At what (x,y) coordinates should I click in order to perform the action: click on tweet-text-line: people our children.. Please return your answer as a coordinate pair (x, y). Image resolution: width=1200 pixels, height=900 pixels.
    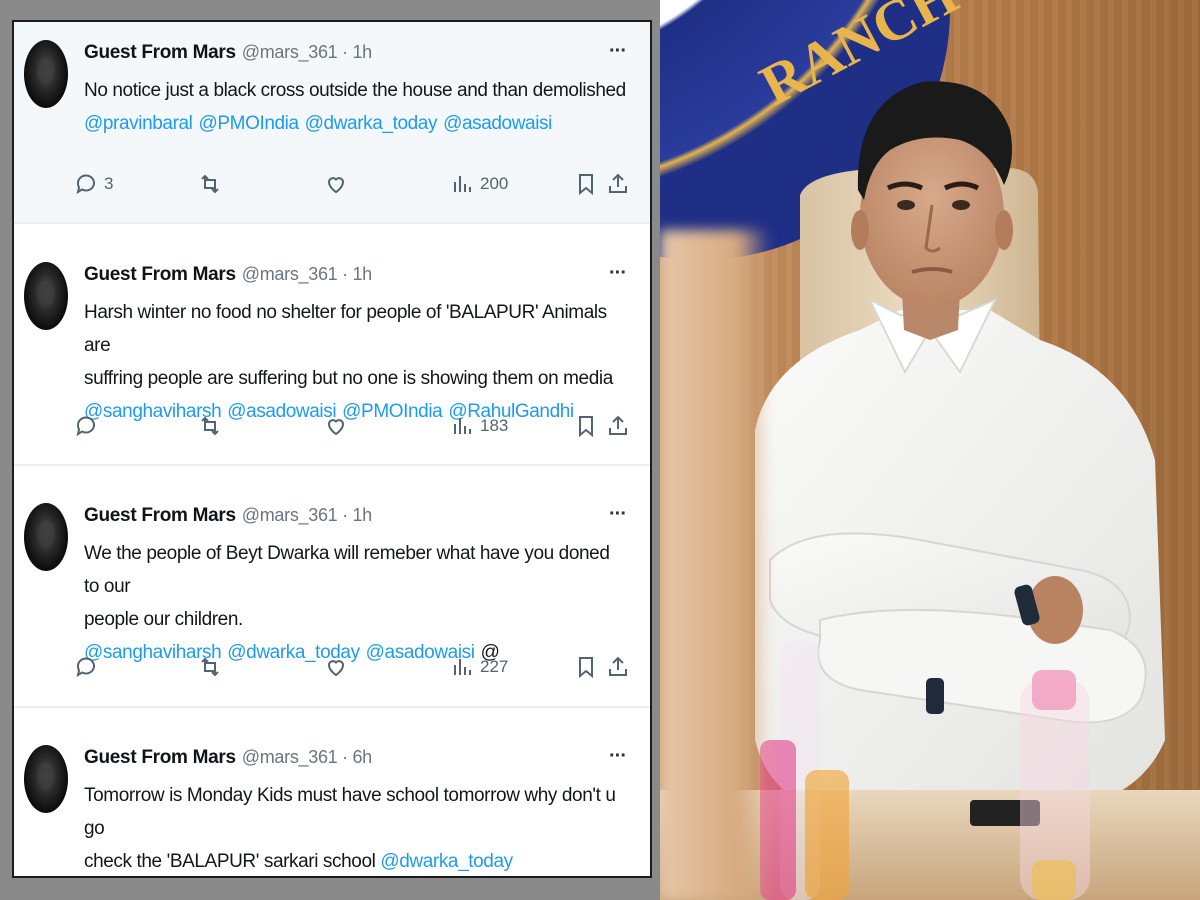
    Looking at the image, I should click on (163, 619).